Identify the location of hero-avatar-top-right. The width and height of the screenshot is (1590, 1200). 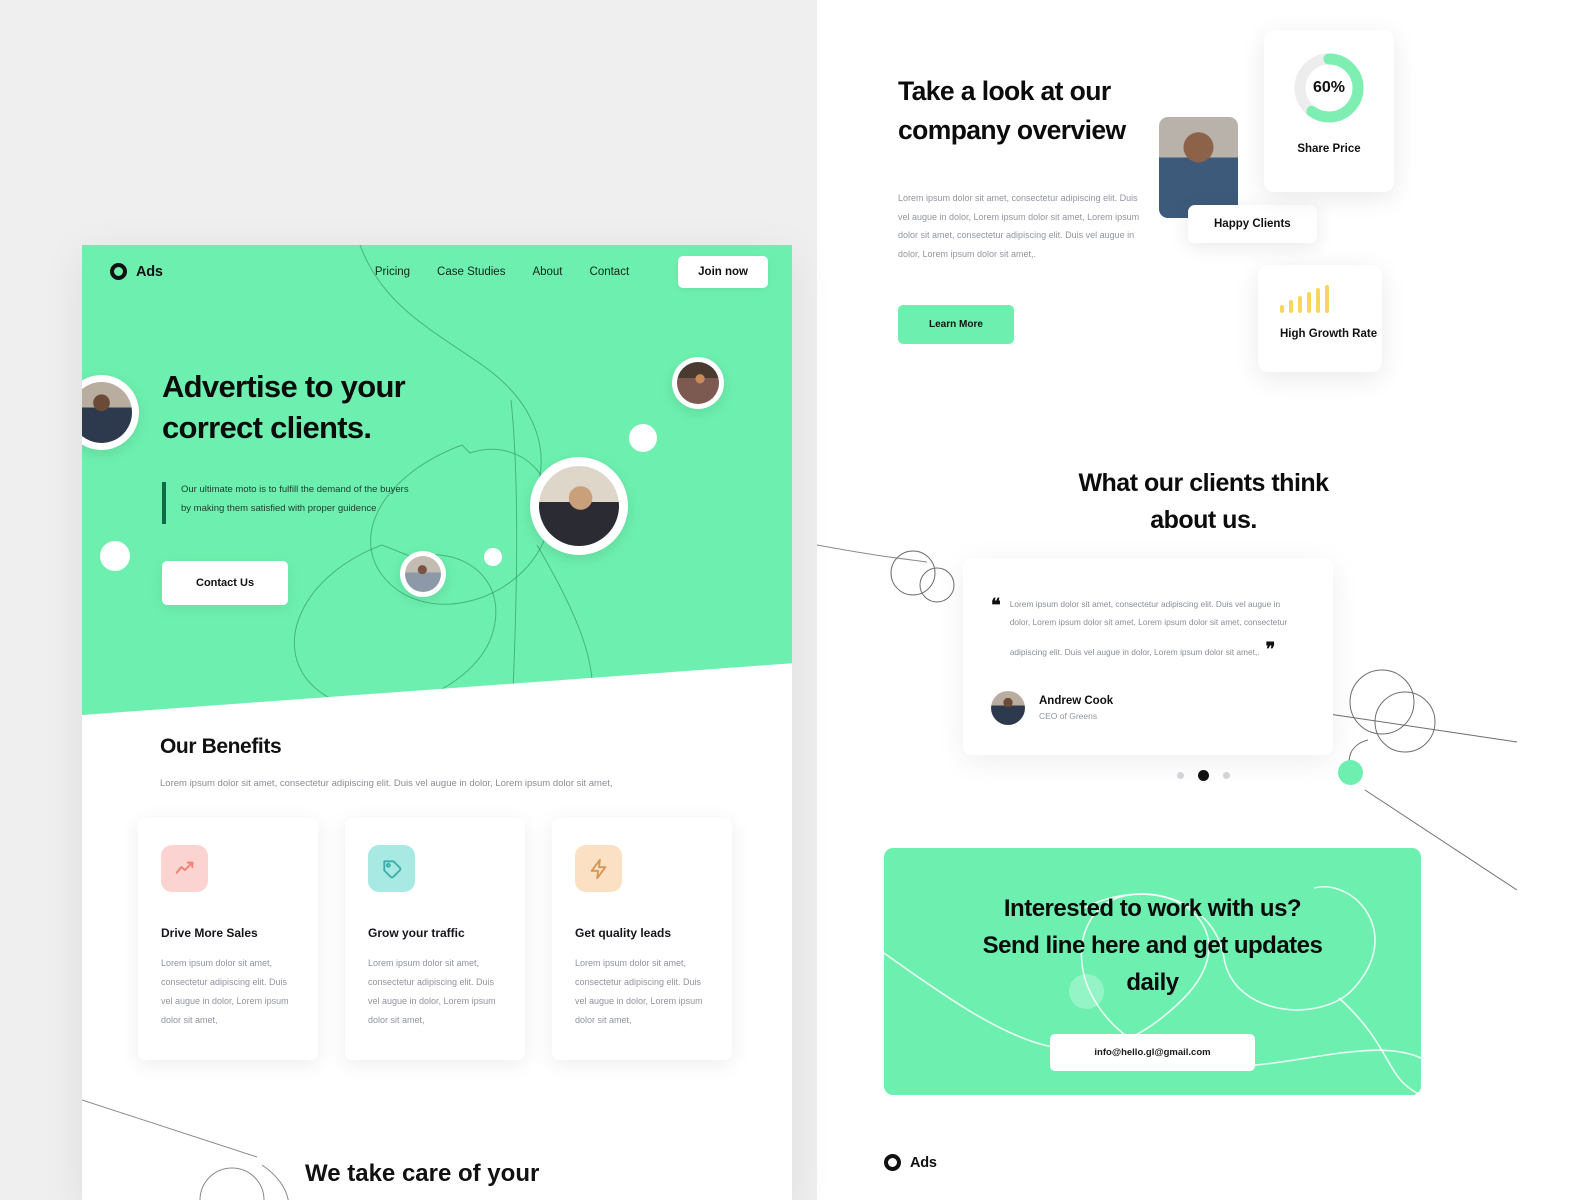
(698, 383).